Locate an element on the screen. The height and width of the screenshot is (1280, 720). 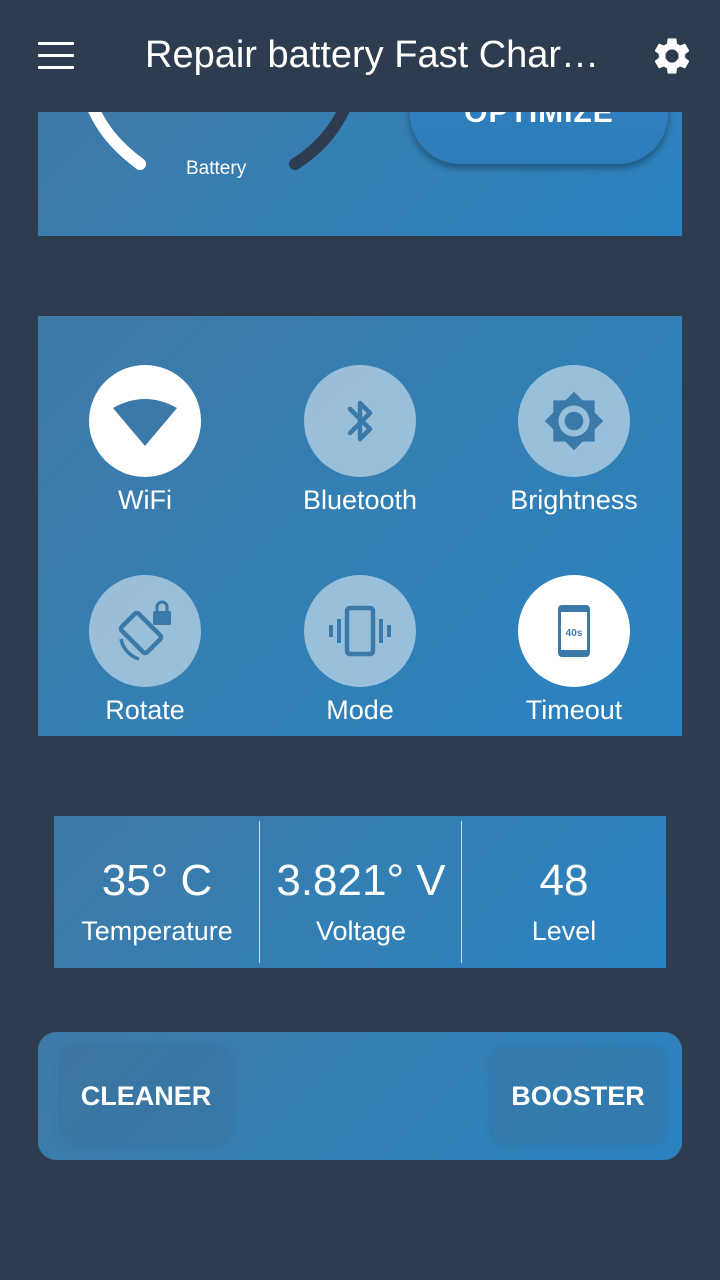
booster-button: BOOSTER is located at coordinates (578, 1096).